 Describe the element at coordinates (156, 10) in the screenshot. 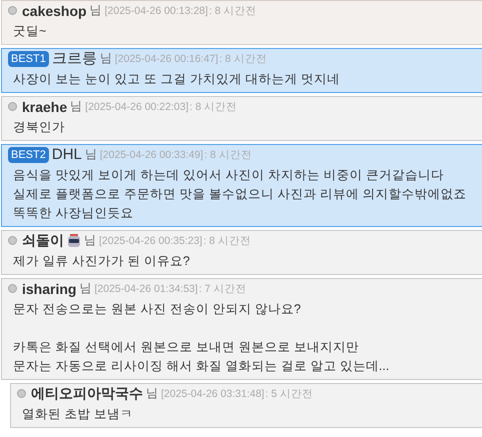

I see `comment-date: [2025-04-26 00:13:28]` at that location.